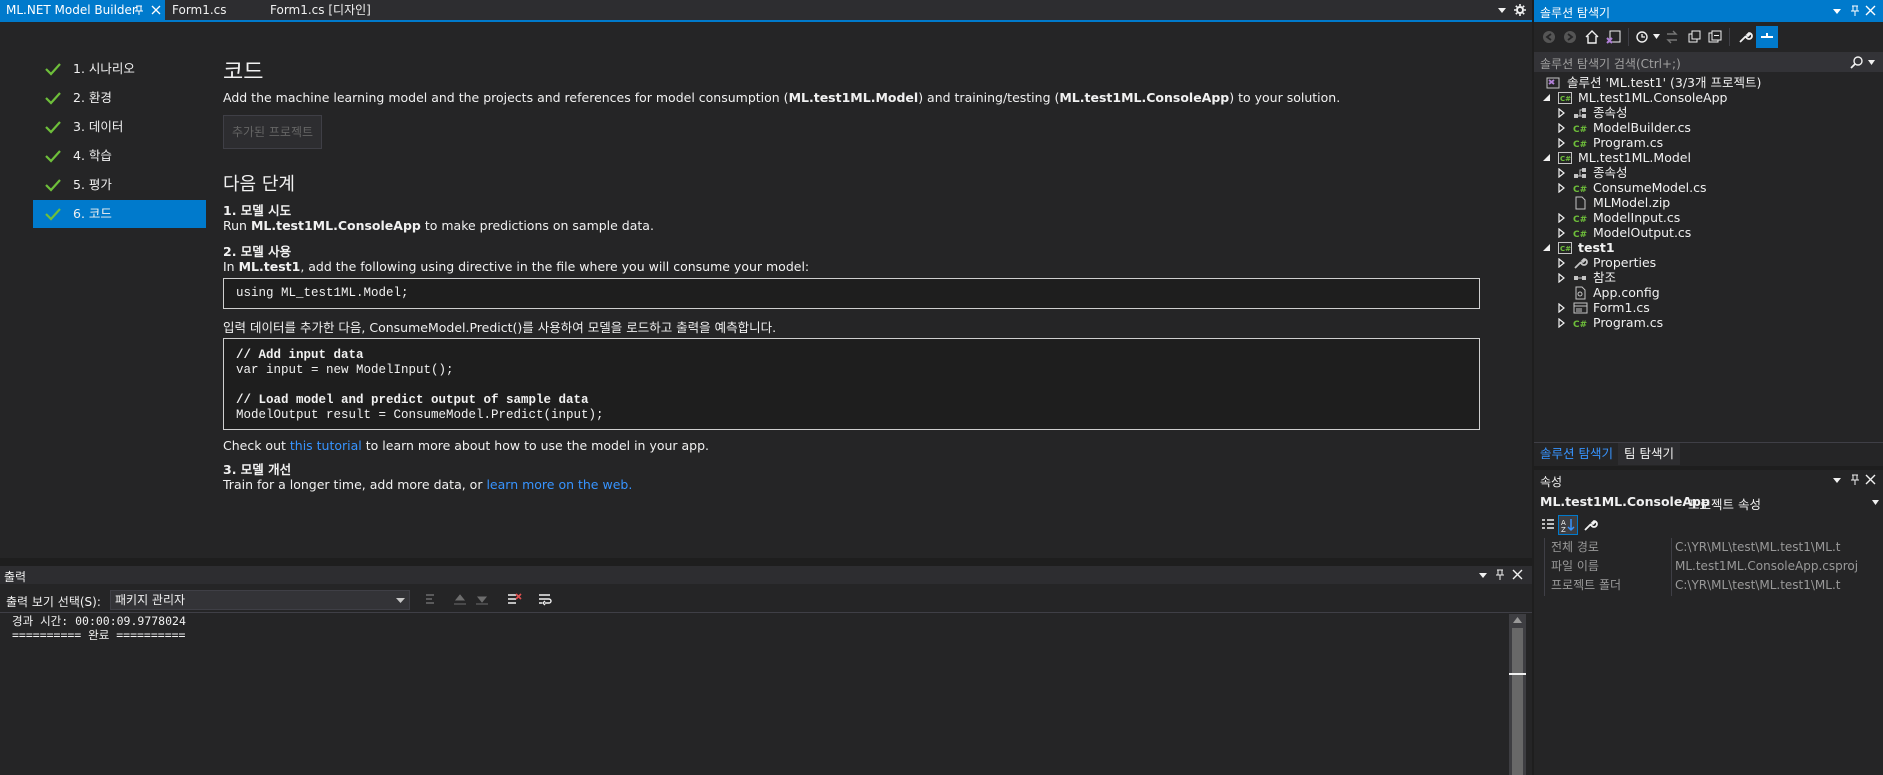 This screenshot has width=1883, height=775. What do you see at coordinates (1614, 37) in the screenshot?
I see `switch-views-icon` at bounding box center [1614, 37].